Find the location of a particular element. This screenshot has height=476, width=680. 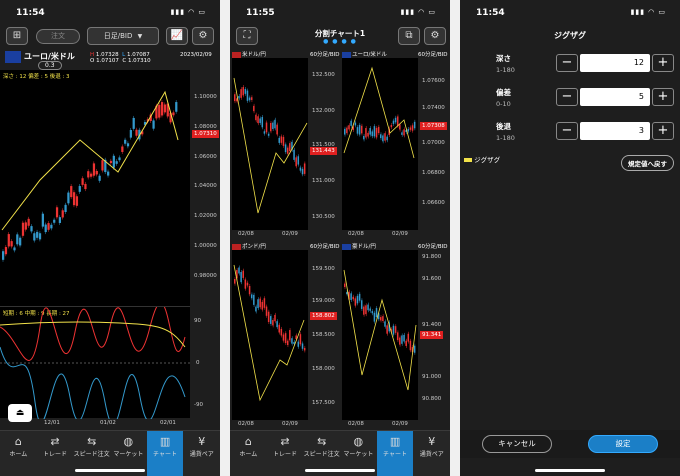

eject-panel-icon: ⏏ is located at coordinates (20, 413).